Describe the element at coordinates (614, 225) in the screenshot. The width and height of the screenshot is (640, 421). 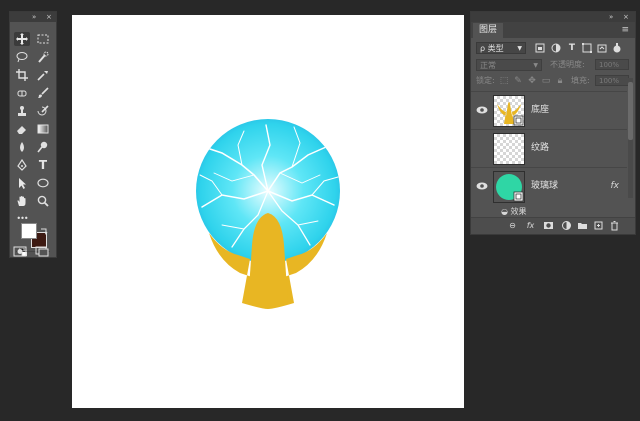
I see `trash-icon` at that location.